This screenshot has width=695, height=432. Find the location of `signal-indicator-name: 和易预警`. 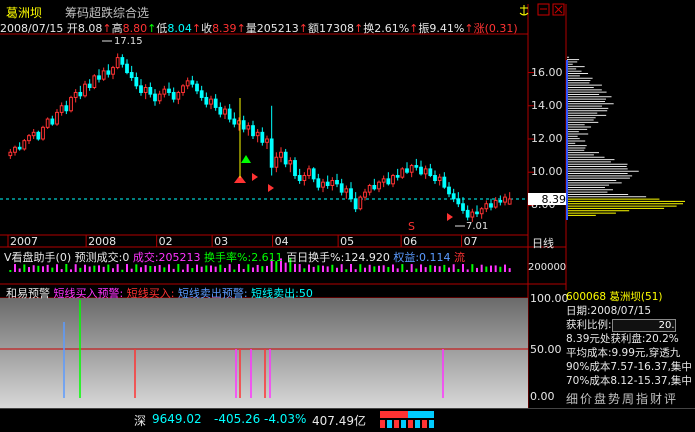

signal-indicator-name: 和易预警 is located at coordinates (28, 293).